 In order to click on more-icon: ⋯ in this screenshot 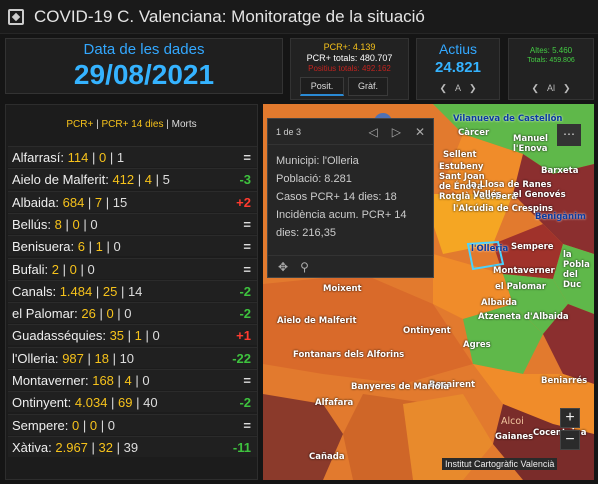, I will do `click(569, 135)`.